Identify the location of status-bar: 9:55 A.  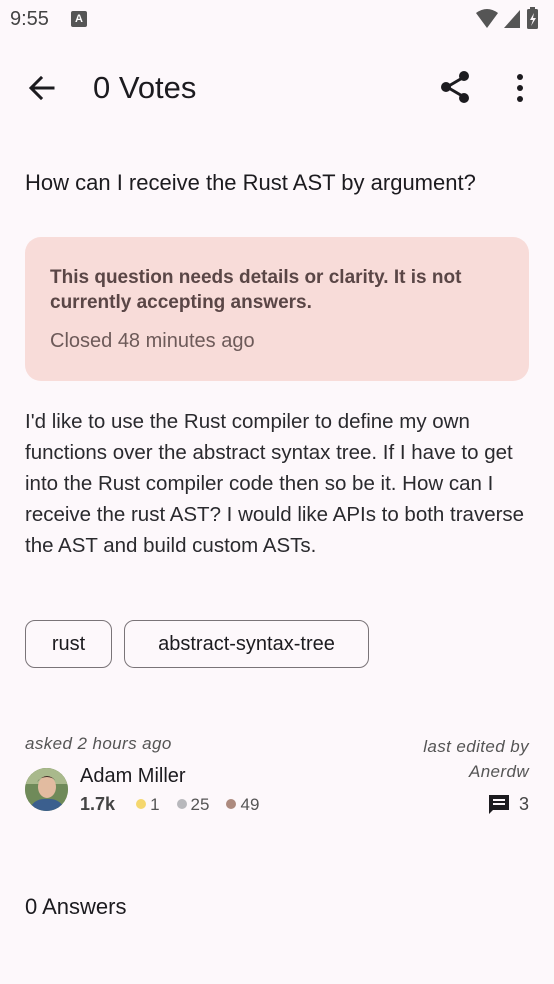
(277, 20).